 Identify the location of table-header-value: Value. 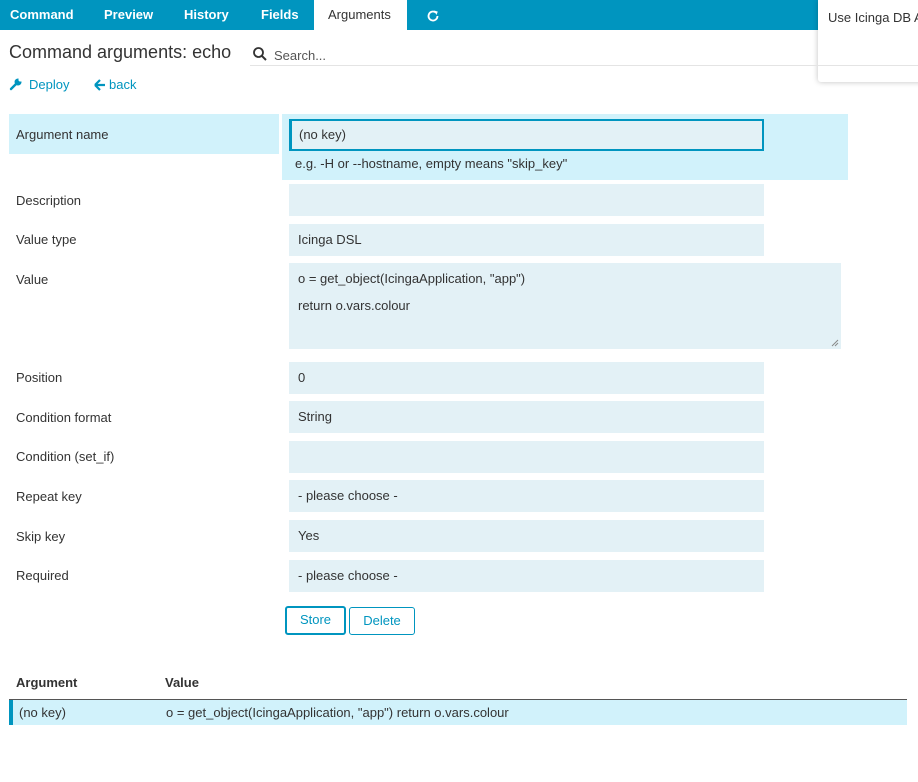
(182, 682).